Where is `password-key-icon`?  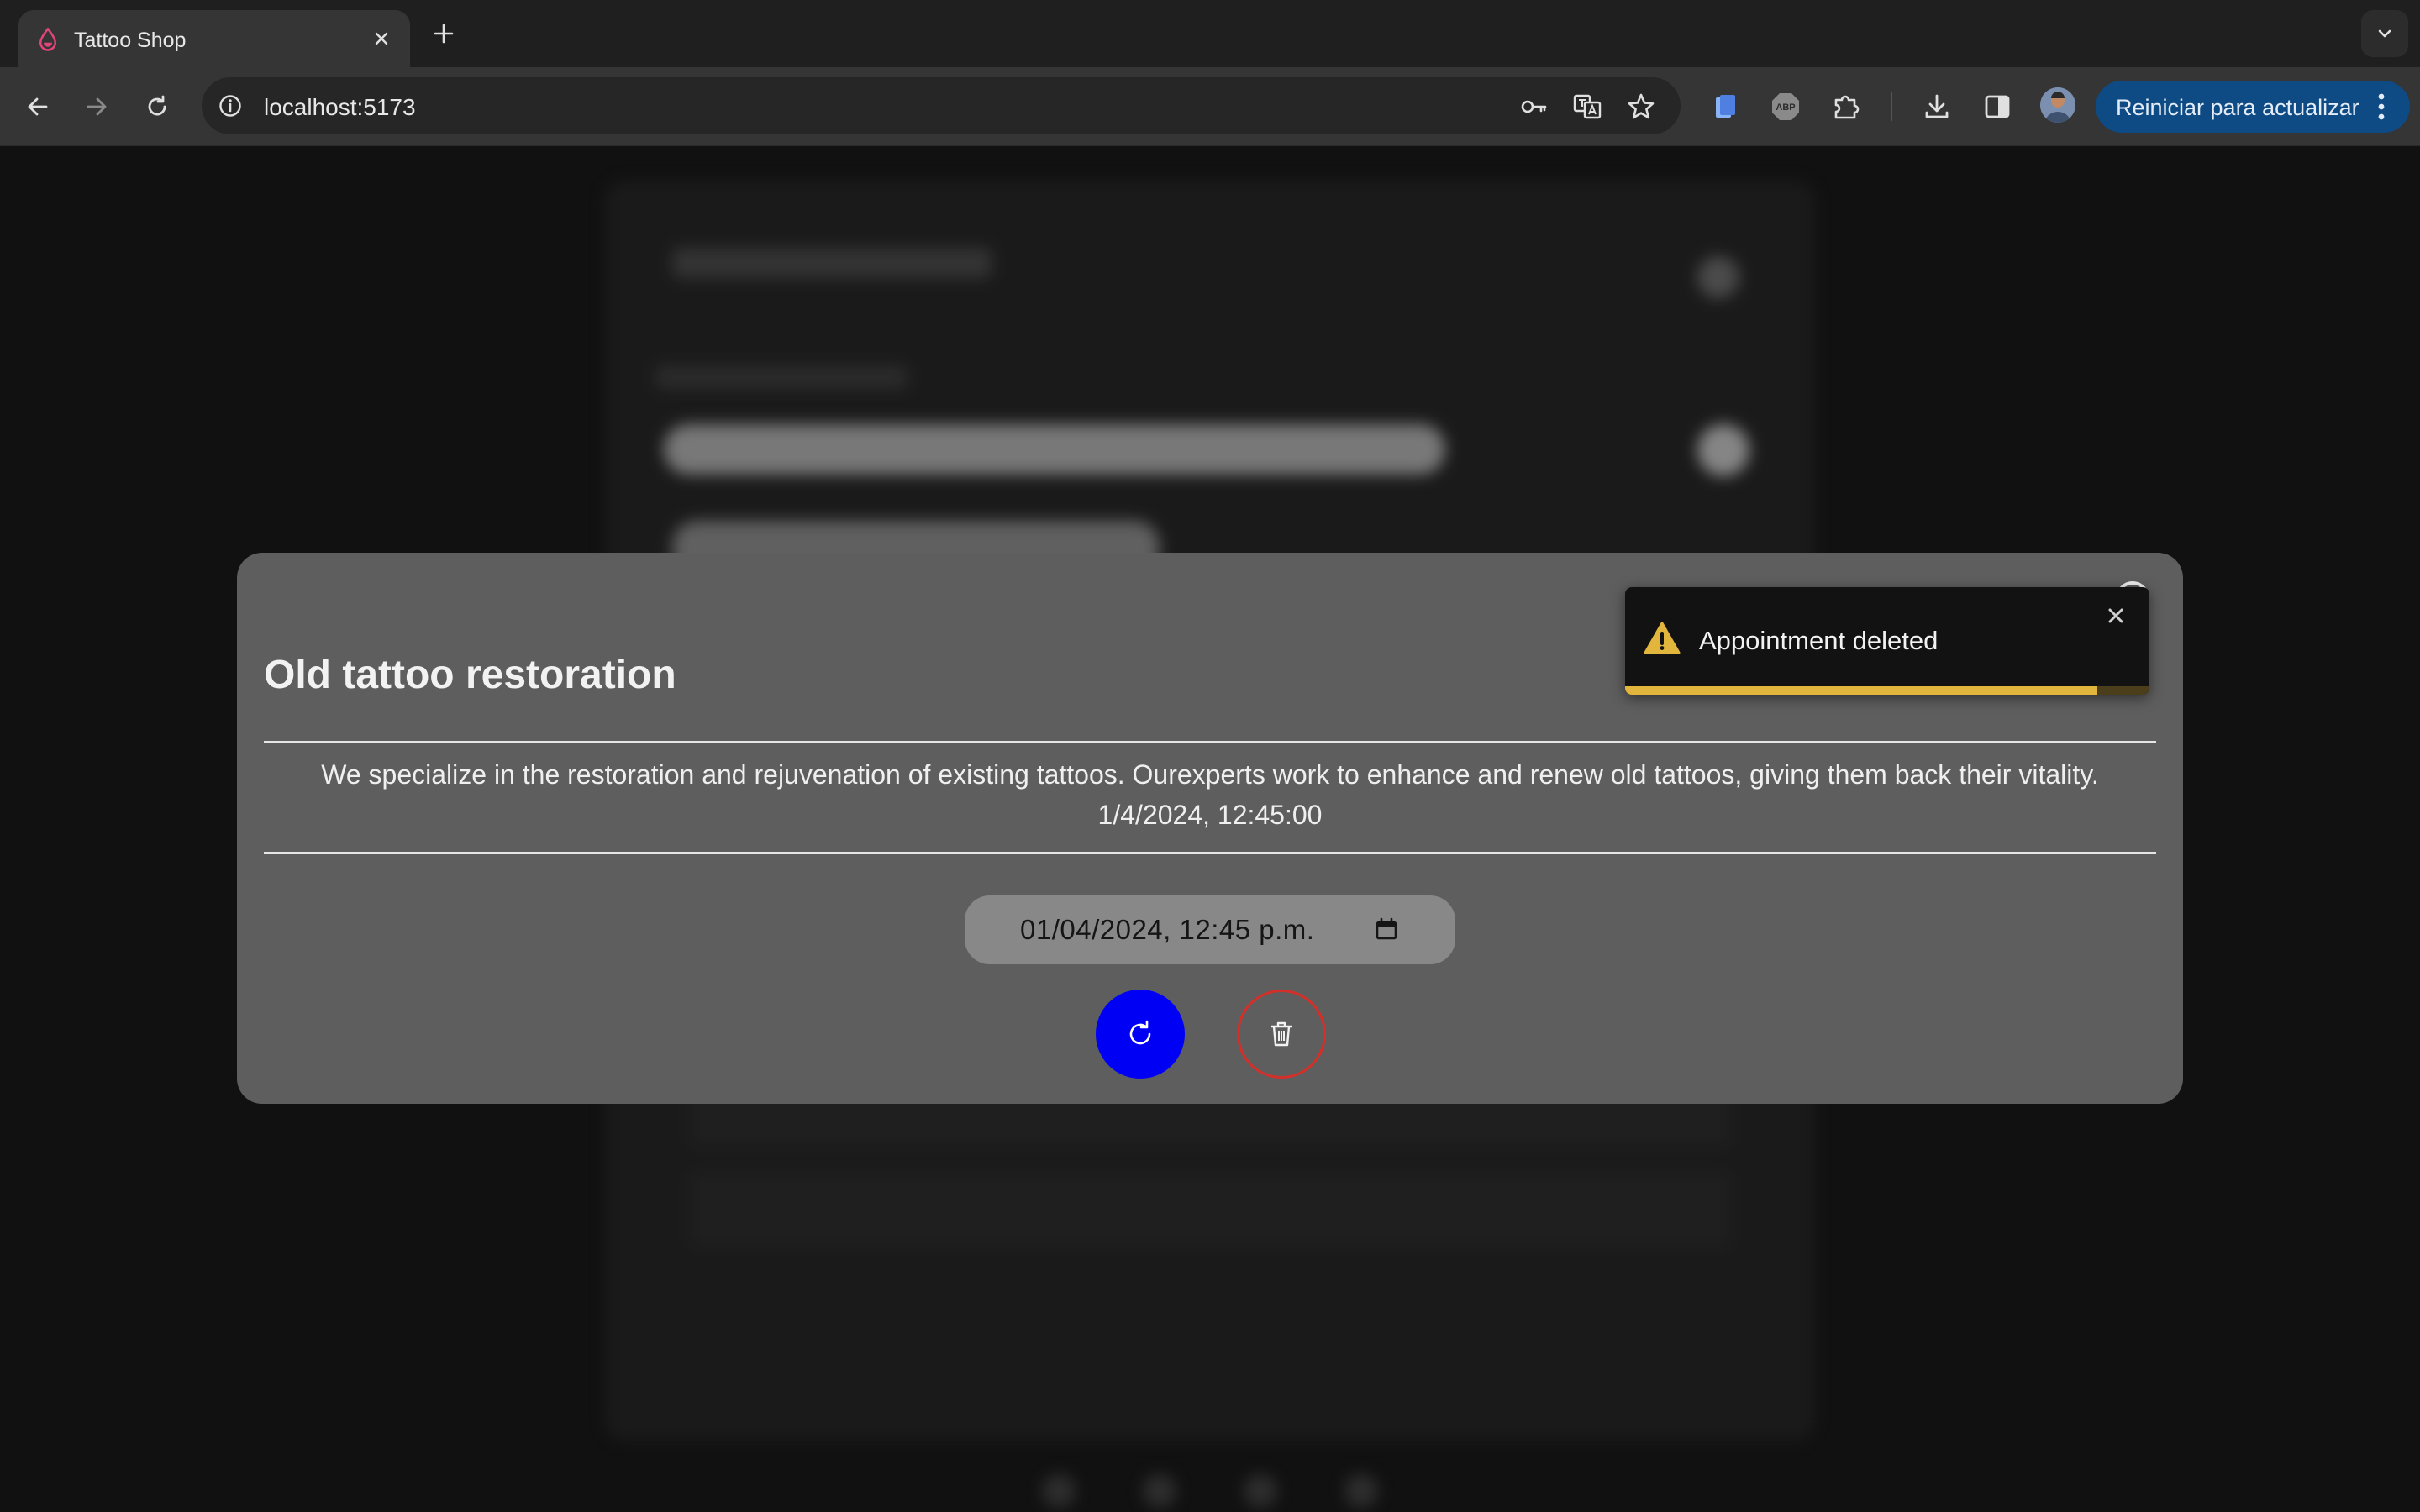
password-key-icon is located at coordinates (1533, 106).